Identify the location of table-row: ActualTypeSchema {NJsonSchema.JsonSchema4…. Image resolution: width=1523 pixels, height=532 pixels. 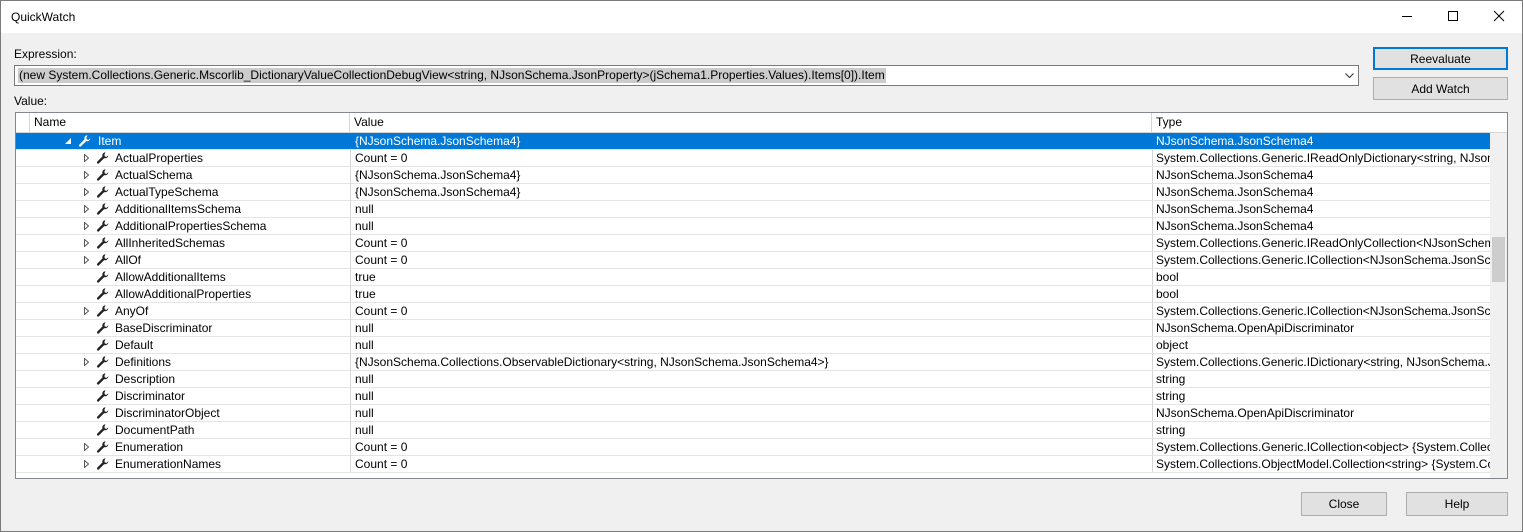
(753, 192).